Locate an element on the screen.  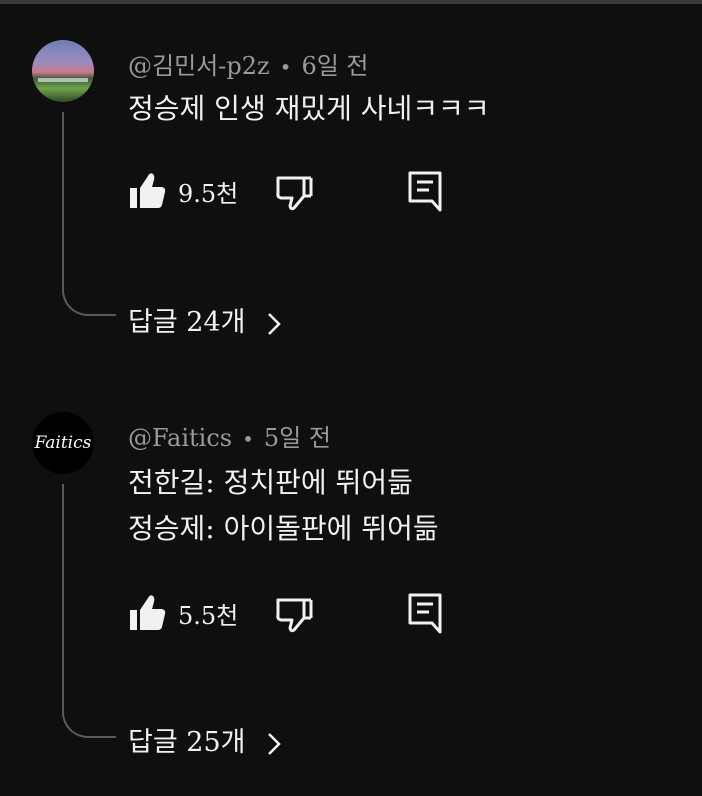
comment-time: 5일 전 is located at coordinates (297, 438).